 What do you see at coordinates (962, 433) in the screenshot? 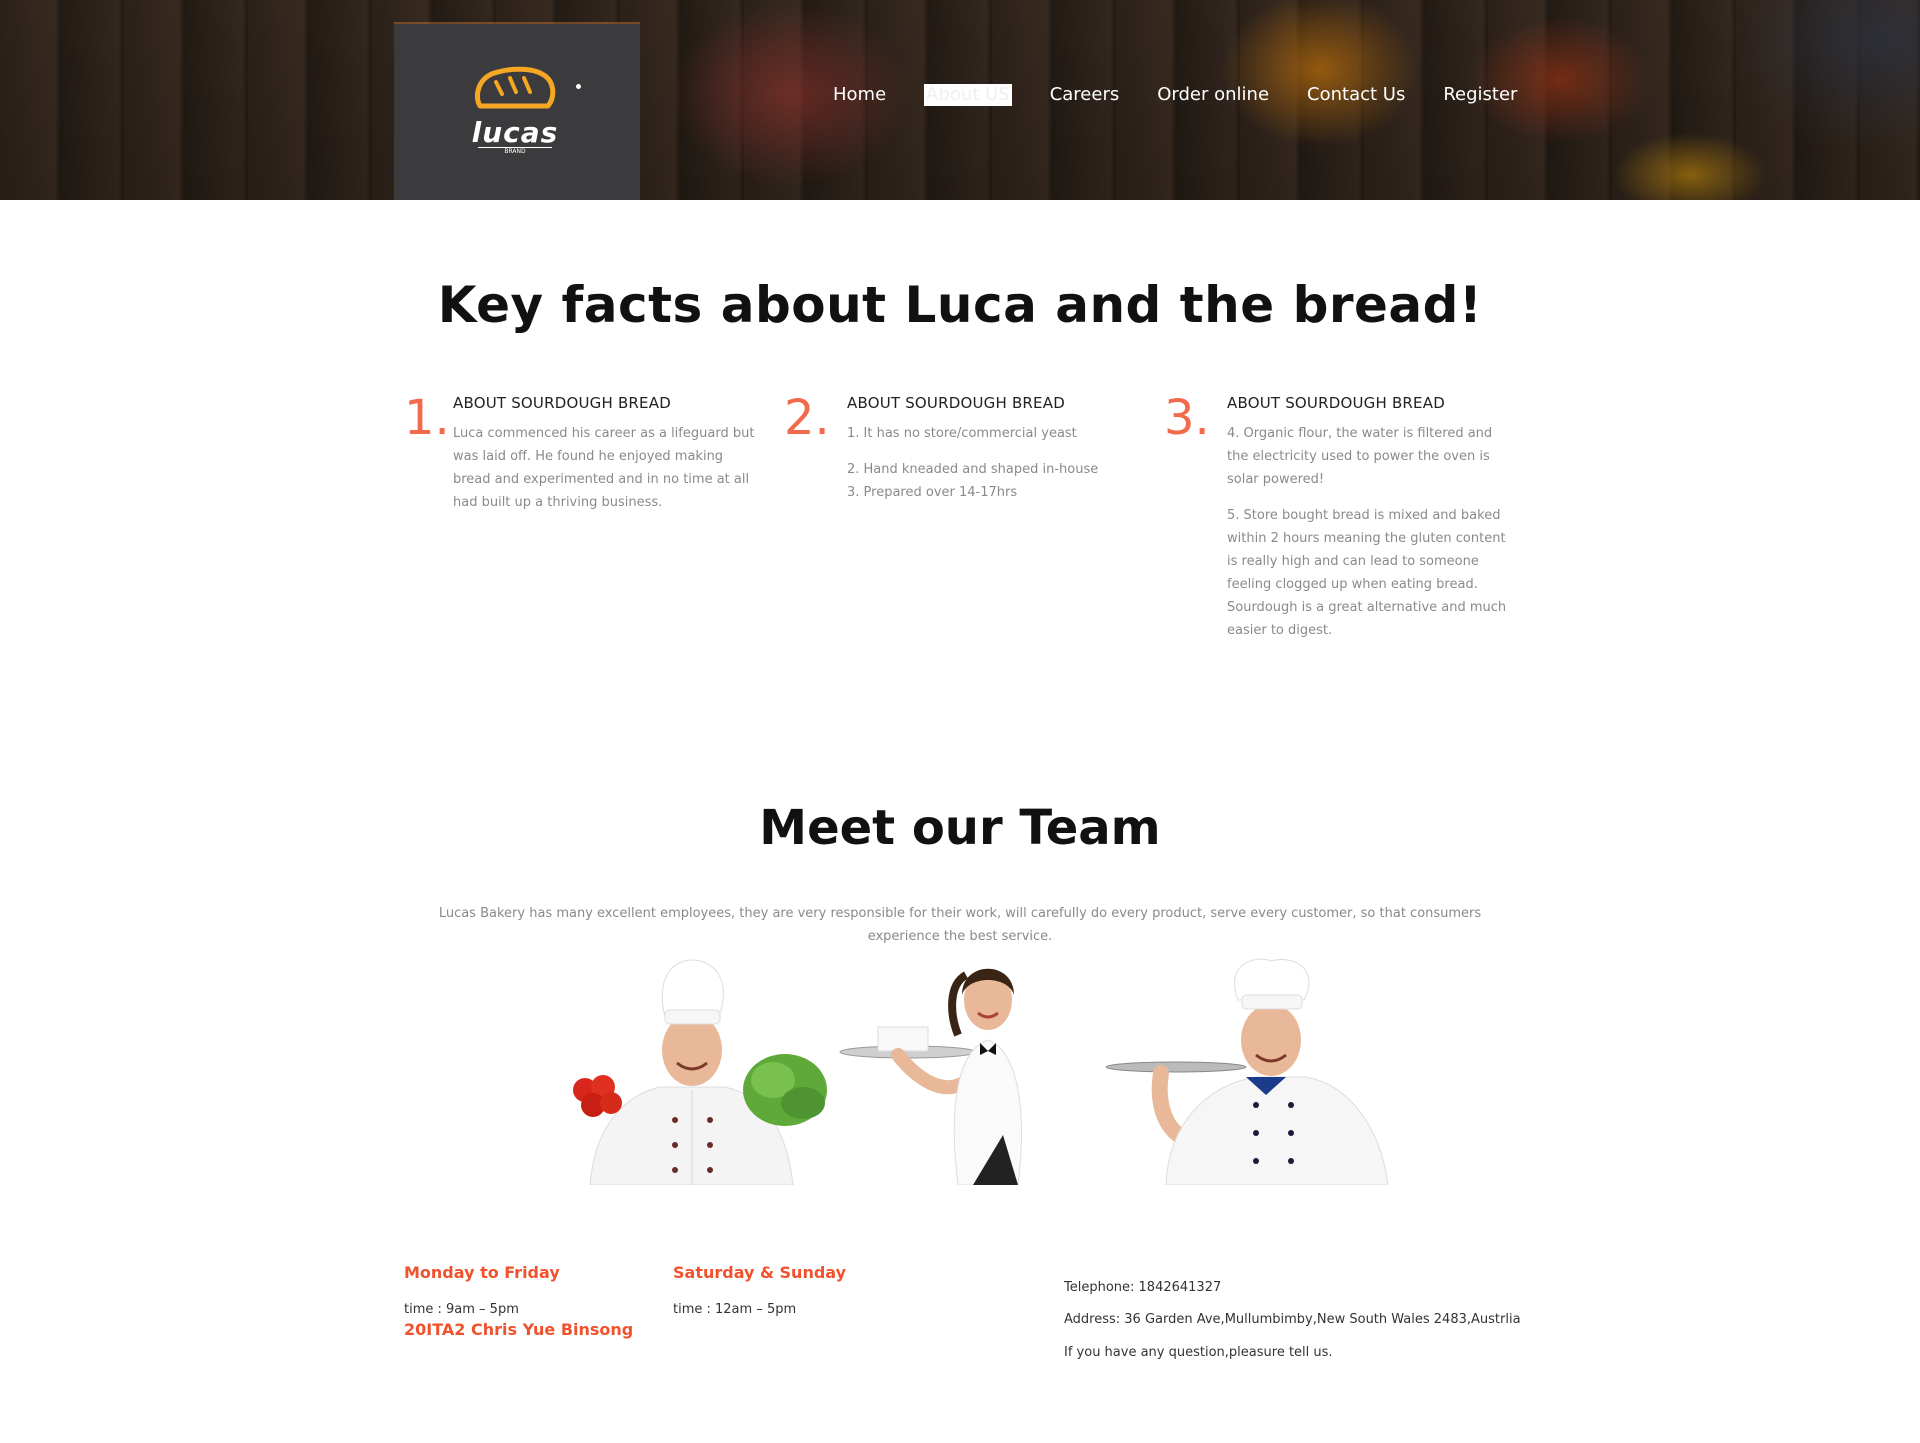
I see `fact-2-paragraph-1: 1. It has no store/commercial yeast` at bounding box center [962, 433].